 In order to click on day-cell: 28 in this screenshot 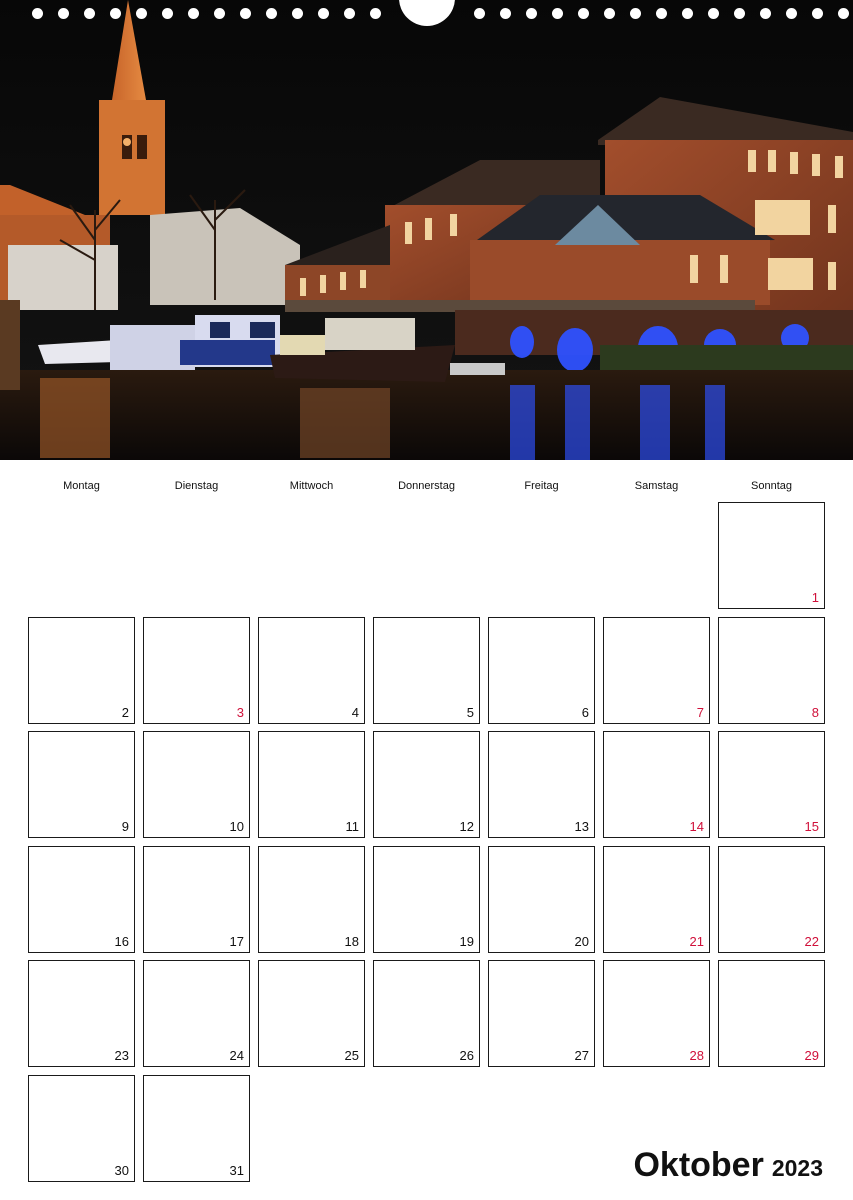, I will do `click(656, 1013)`.